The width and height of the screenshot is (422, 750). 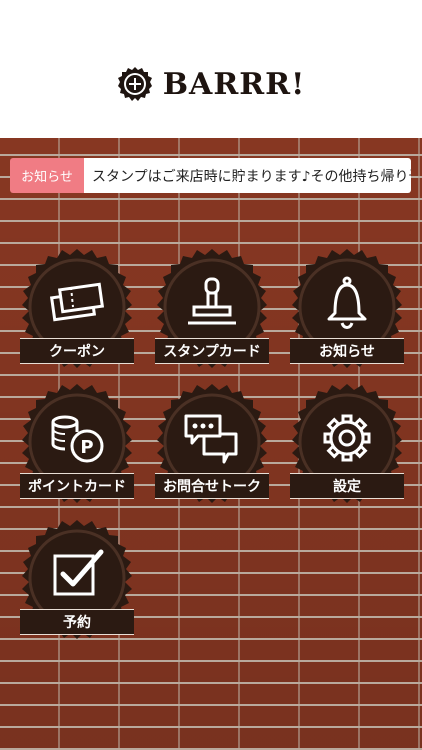 I want to click on brand-name: BARRR!, so click(x=234, y=84).